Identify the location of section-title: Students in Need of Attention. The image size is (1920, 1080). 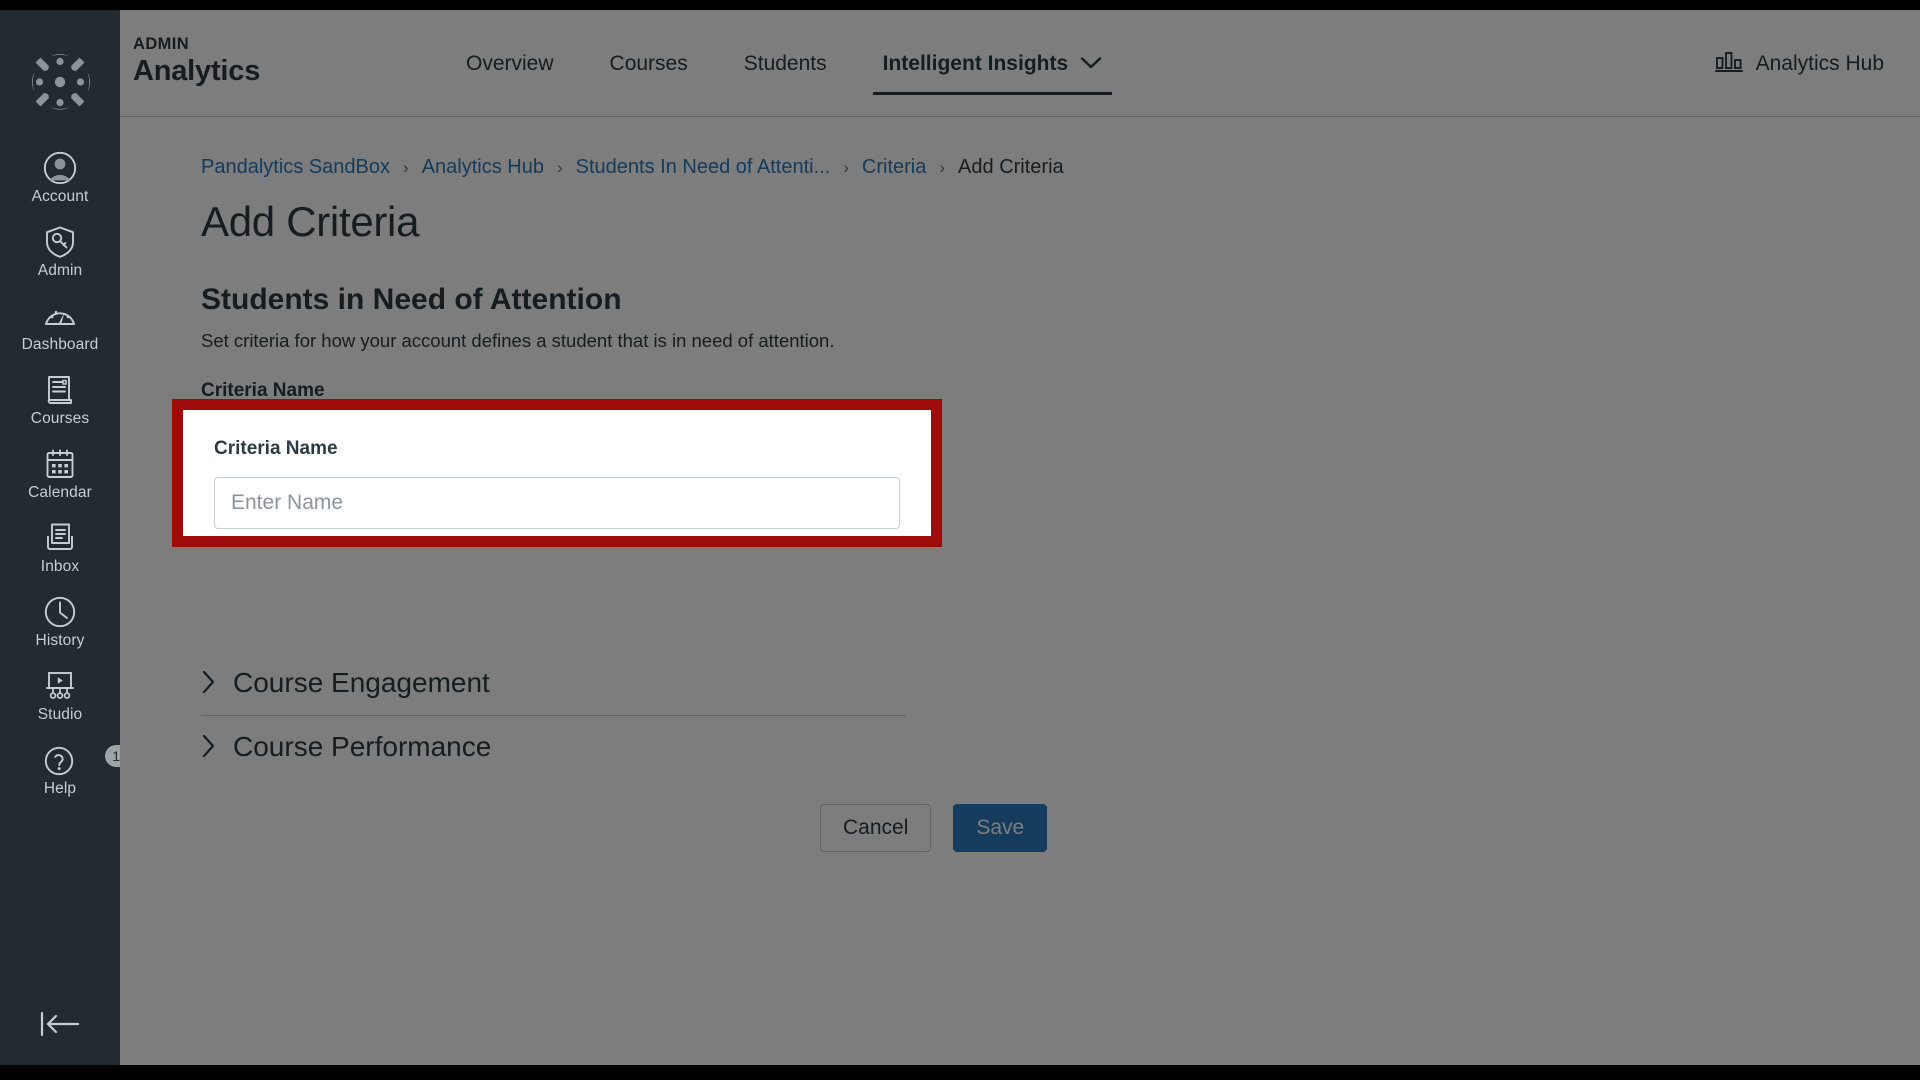
(411, 299).